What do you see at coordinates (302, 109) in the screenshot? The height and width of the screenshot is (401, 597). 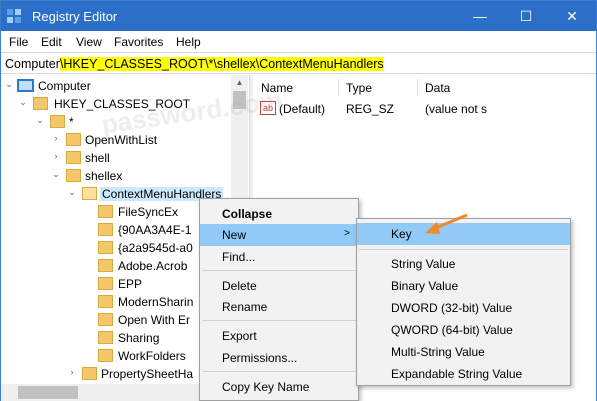 I see `value-name: (Default)` at bounding box center [302, 109].